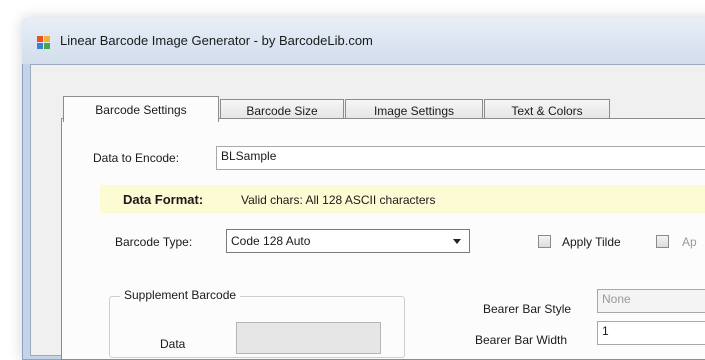 Image resolution: width=705 pixels, height=360 pixels. I want to click on data-to-encode-label: Data to Encode:, so click(136, 158).